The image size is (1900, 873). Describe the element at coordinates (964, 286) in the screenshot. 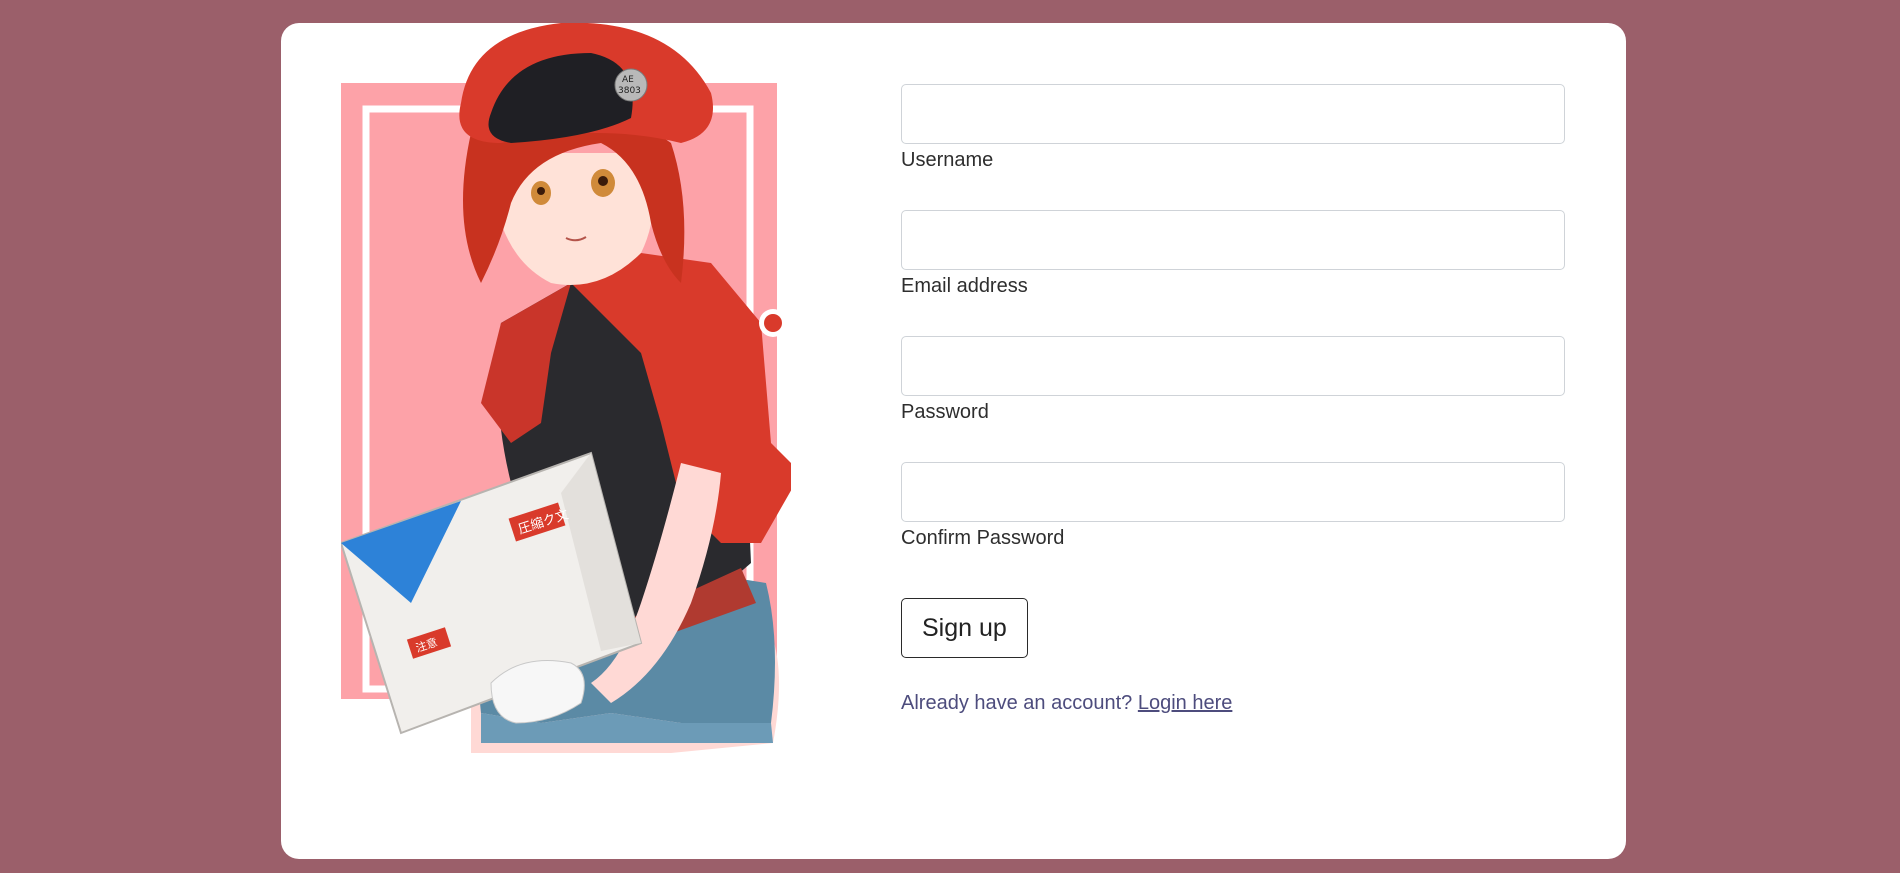

I see `email-label: Email address` at that location.